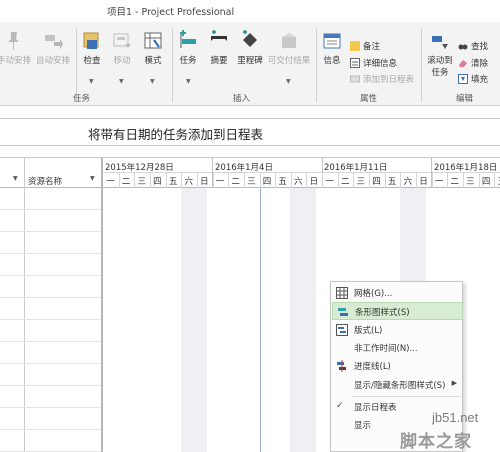 This screenshot has height=452, width=500. I want to click on pin-icon, so click(13, 41).